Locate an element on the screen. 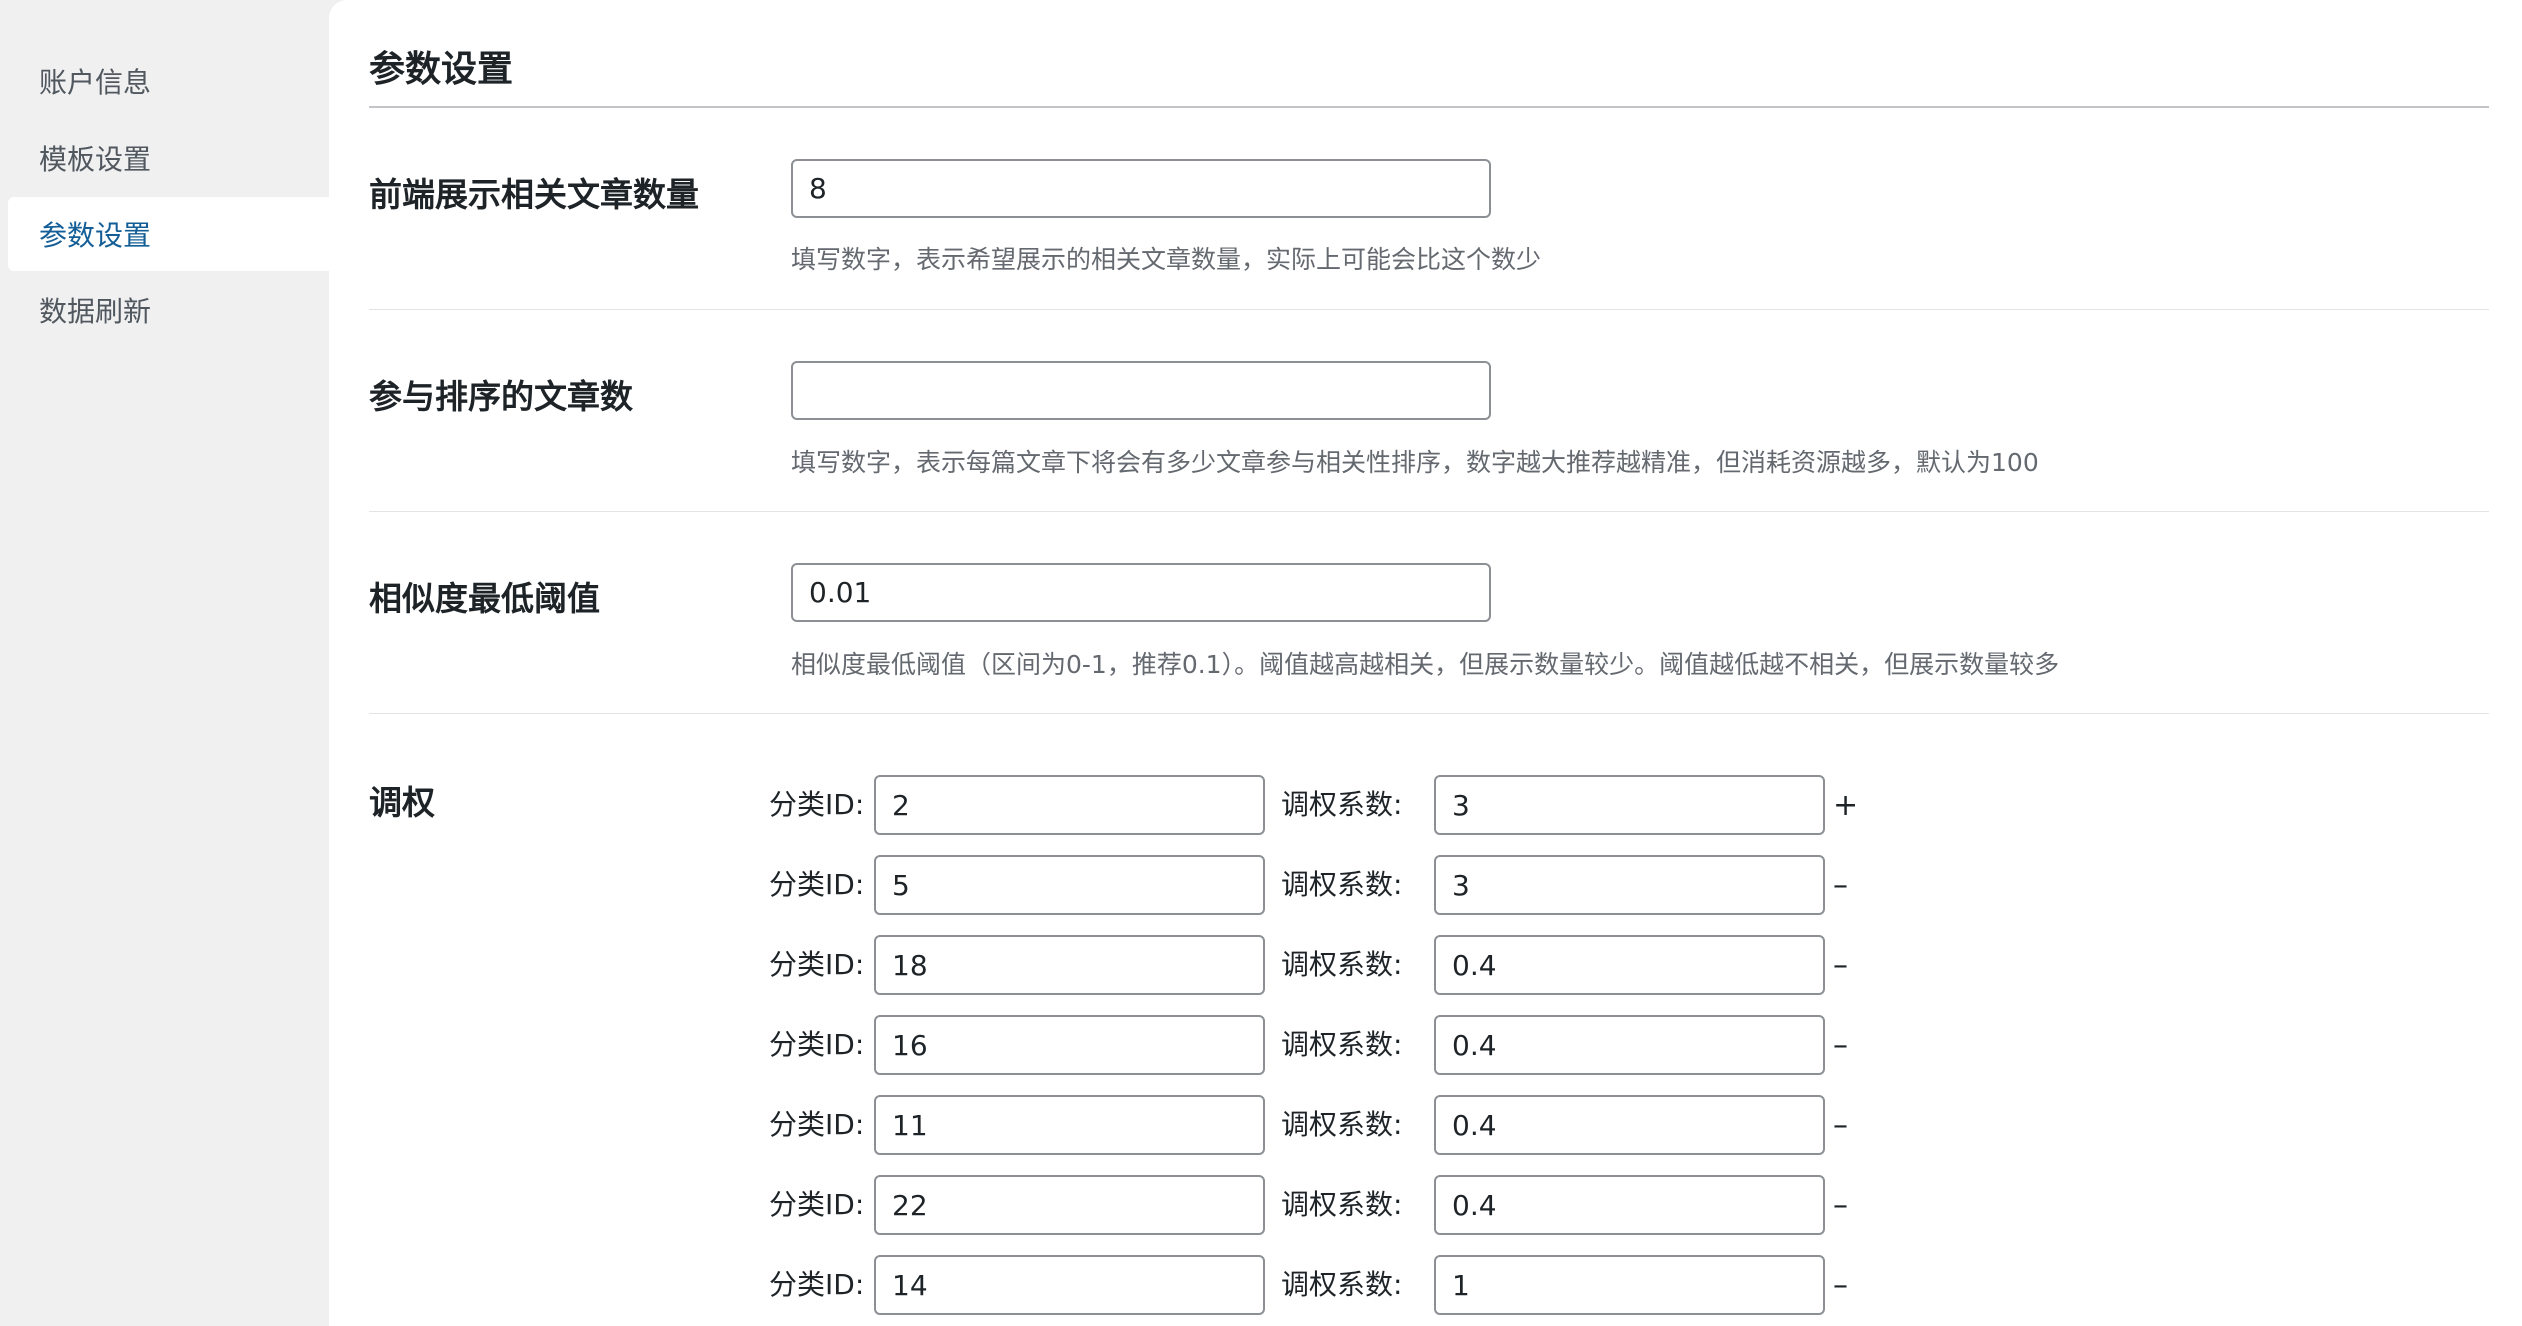 This screenshot has height=1326, width=2522. weight-row: 分类ID: 调权系数: + is located at coordinates (1319, 805).